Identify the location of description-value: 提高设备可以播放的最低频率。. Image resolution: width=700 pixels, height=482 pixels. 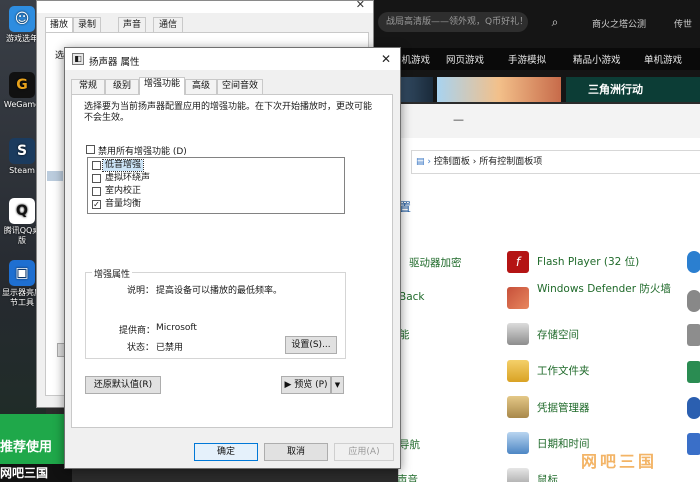
(219, 291).